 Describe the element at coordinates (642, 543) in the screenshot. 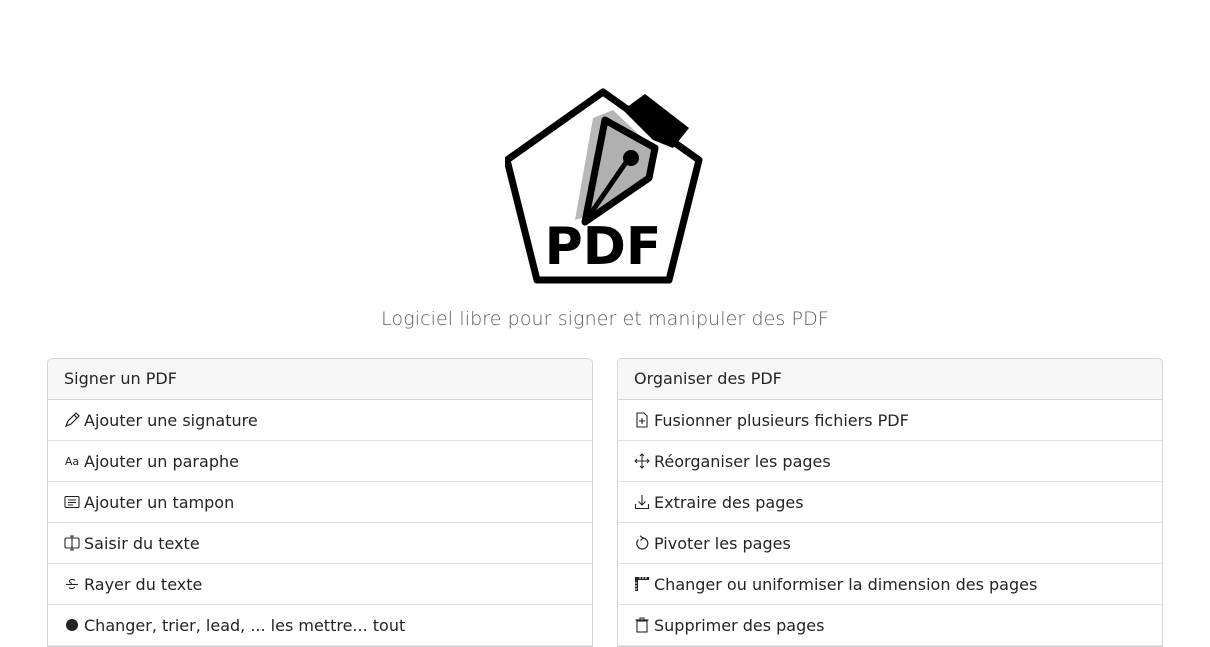

I see `rotate-icon` at that location.